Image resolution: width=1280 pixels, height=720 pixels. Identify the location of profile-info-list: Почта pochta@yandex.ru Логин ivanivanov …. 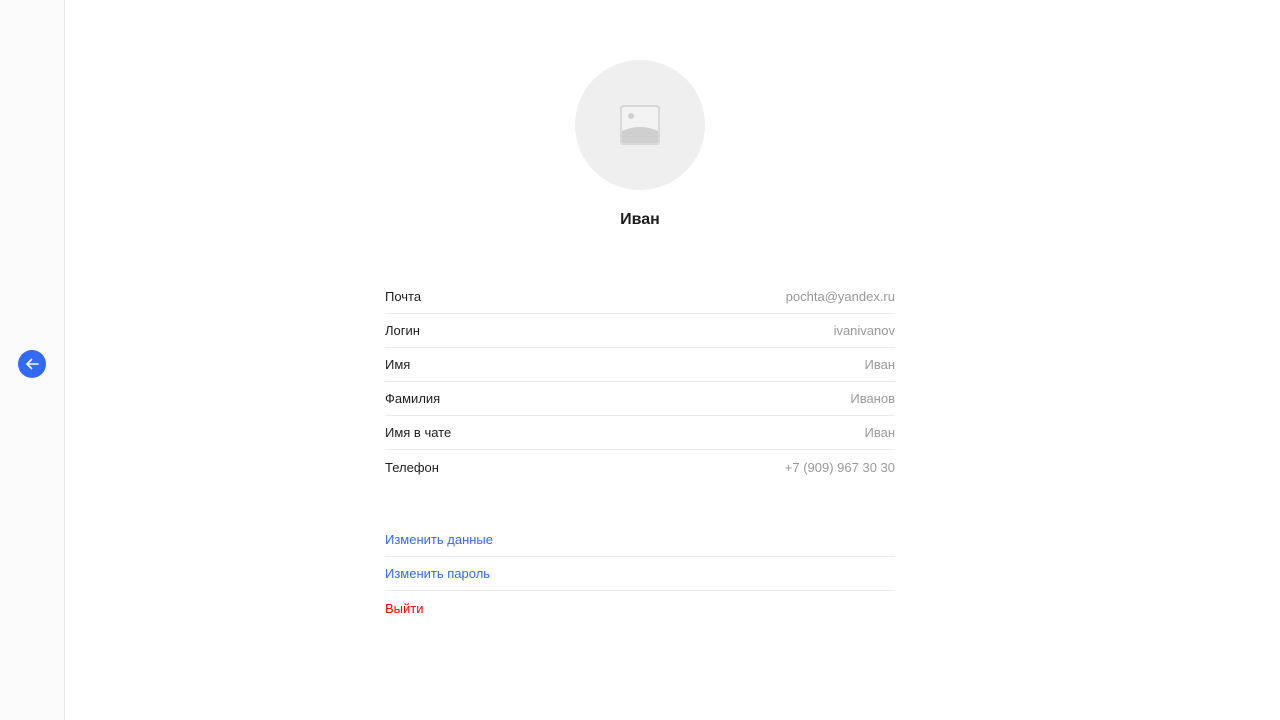
(640, 382).